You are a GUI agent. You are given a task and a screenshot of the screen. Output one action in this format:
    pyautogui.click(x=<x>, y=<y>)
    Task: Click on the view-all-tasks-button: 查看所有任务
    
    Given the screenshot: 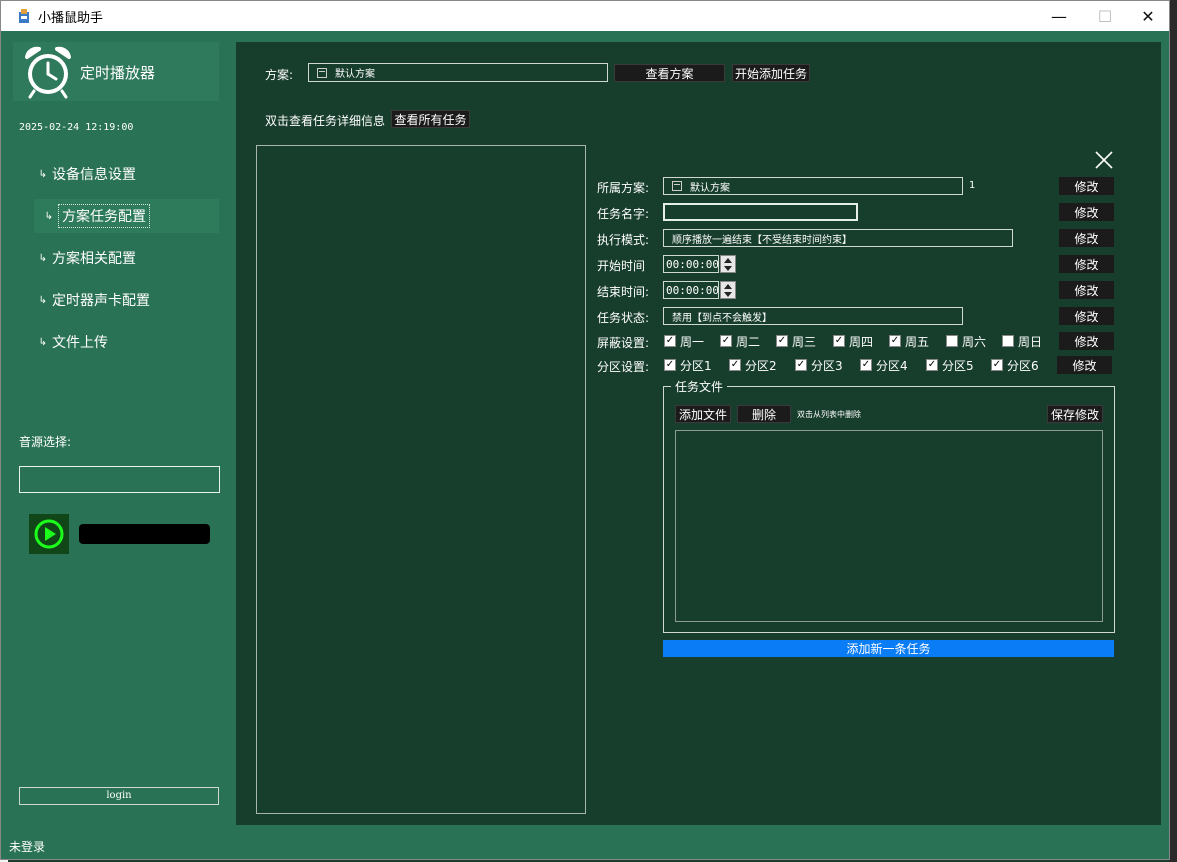 What is the action you would take?
    pyautogui.click(x=430, y=119)
    